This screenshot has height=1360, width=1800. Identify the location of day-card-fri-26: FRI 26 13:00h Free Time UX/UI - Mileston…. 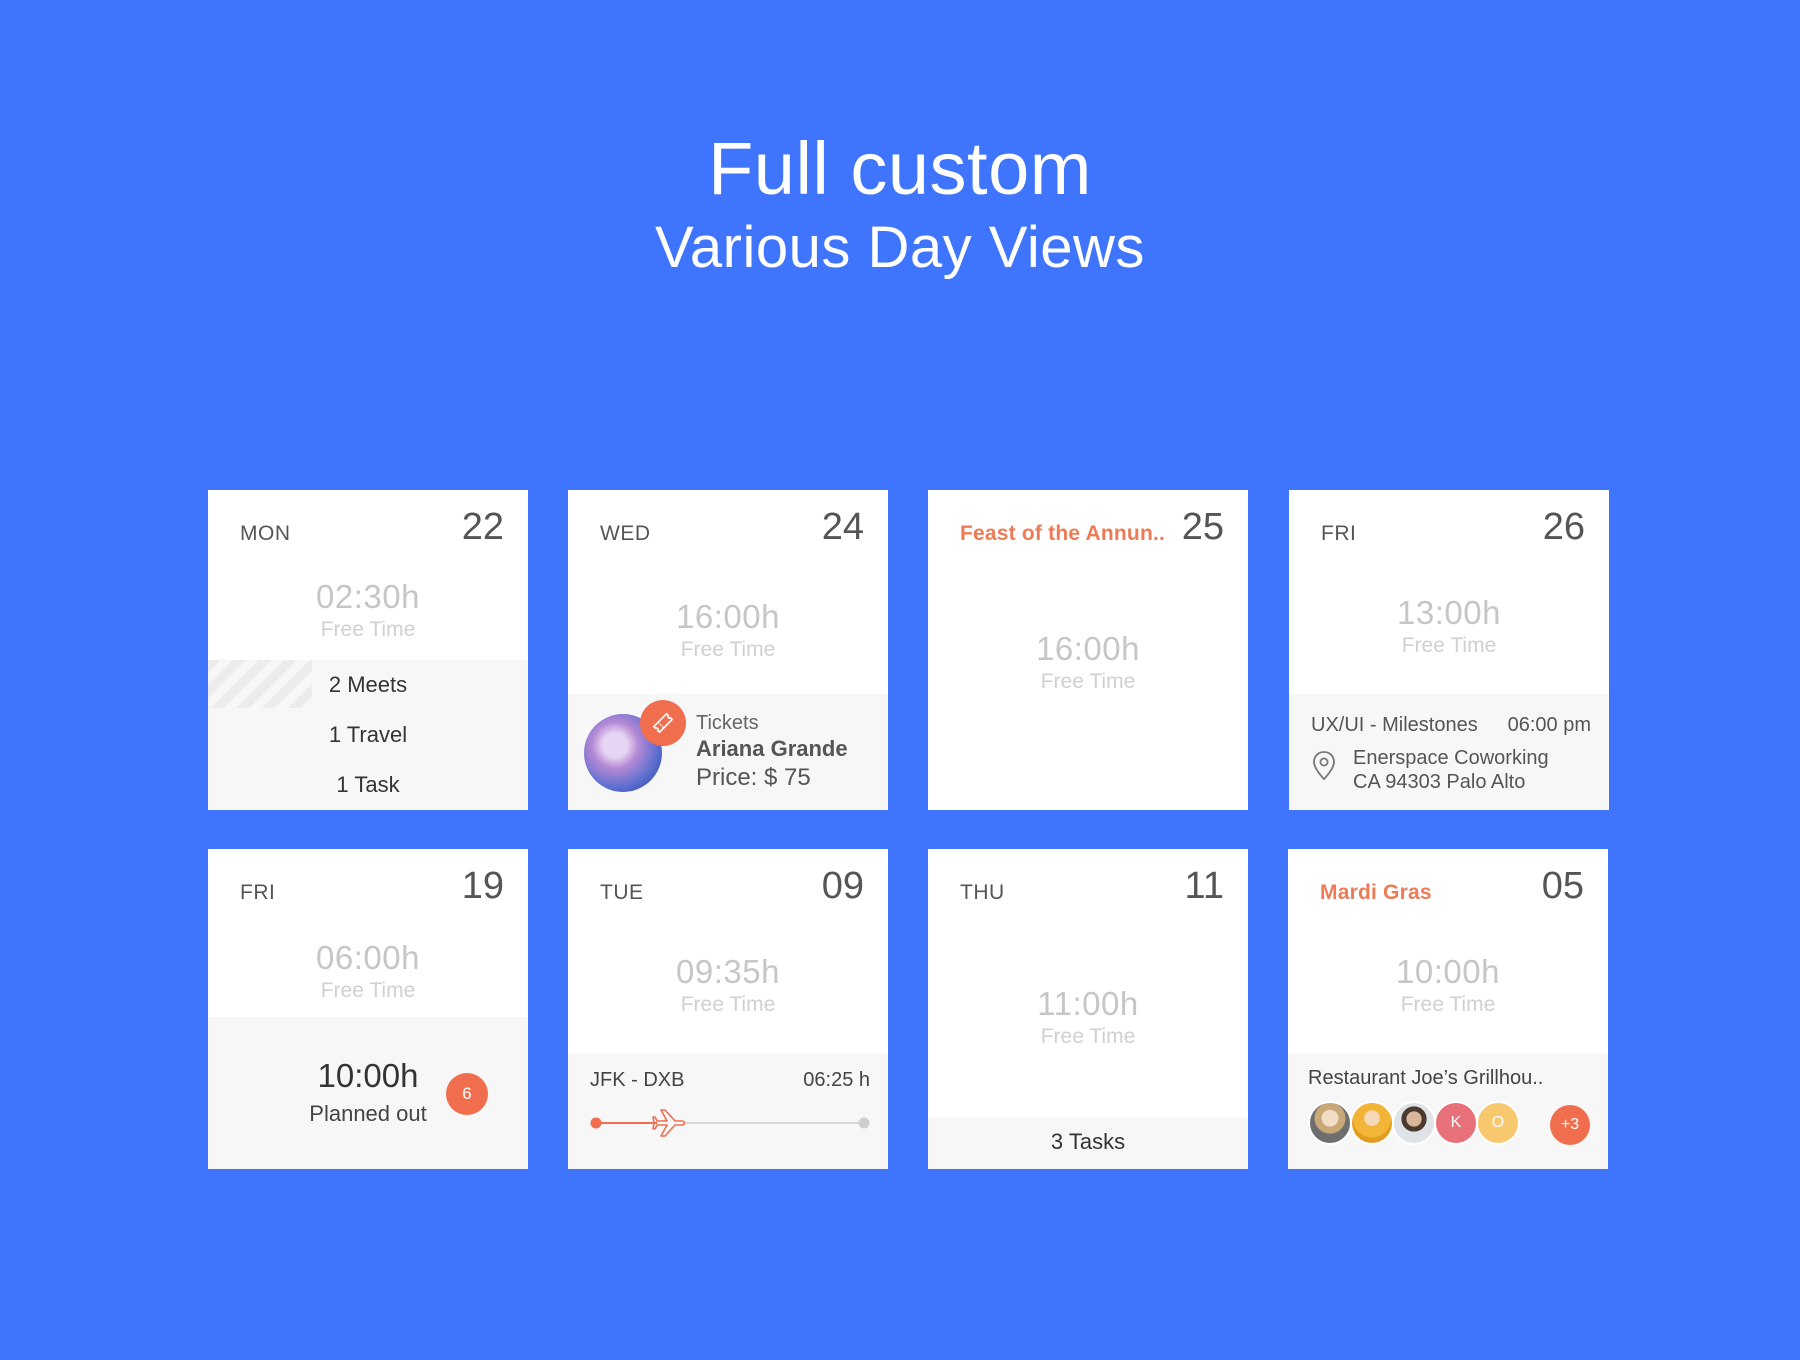
(1449, 650).